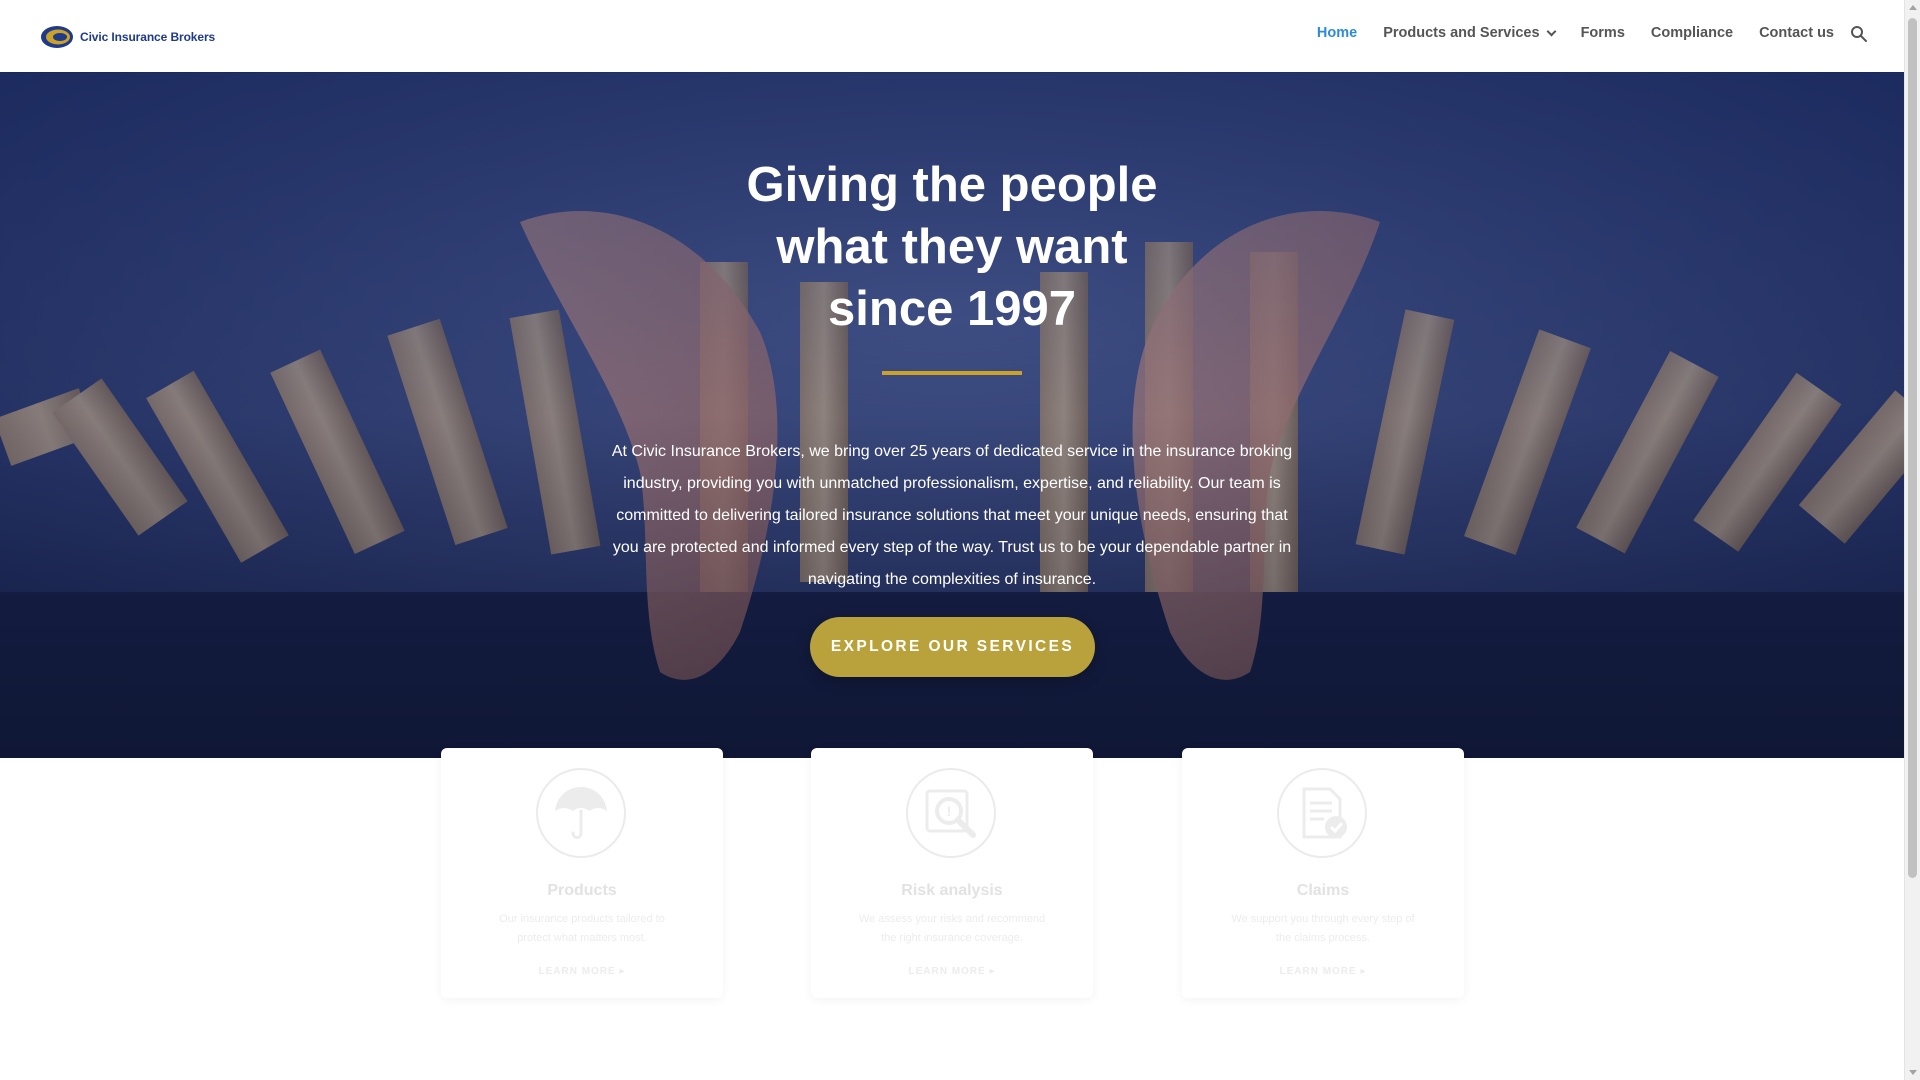 This screenshot has width=1920, height=1080. I want to click on scroll-up-arrow-icon, so click(1913, 7).